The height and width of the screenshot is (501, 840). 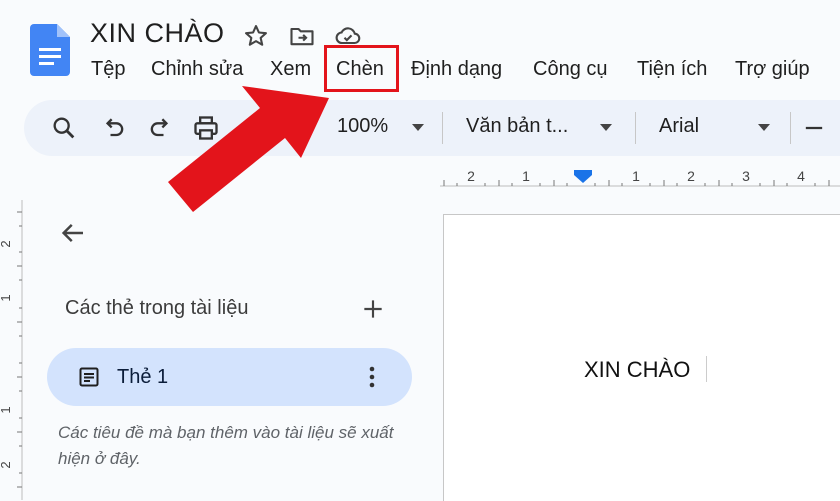 I want to click on star-icon, so click(x=256, y=36).